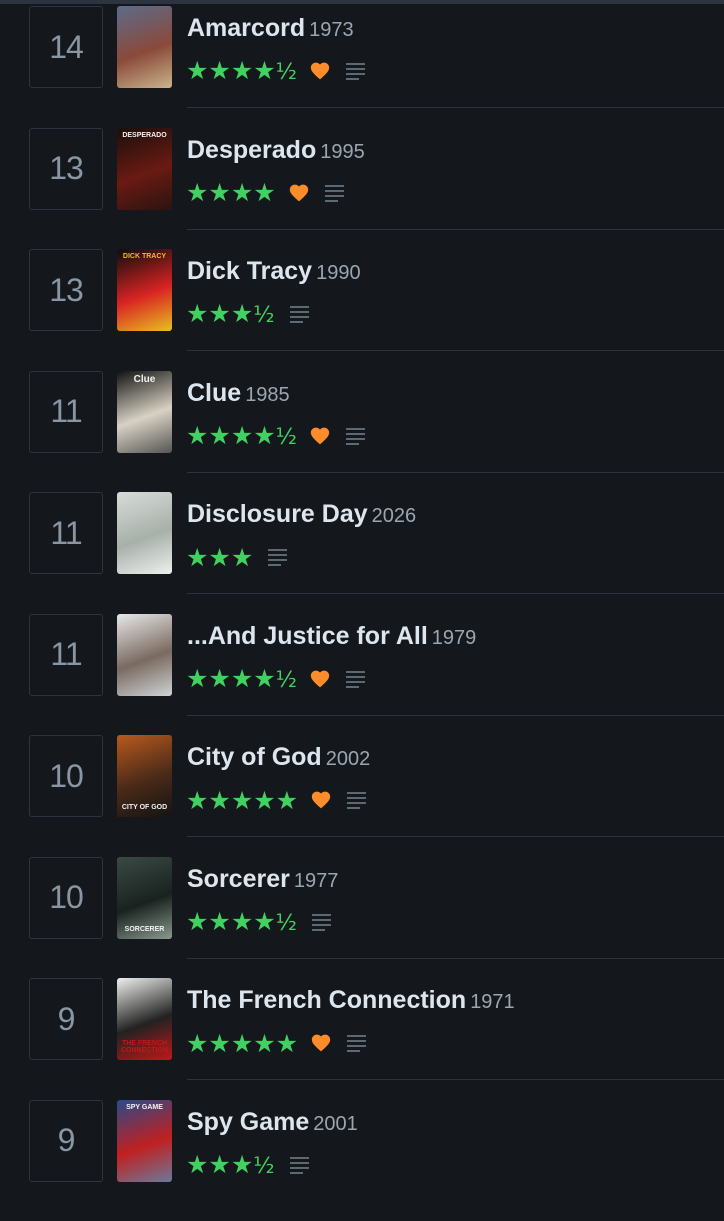  Describe the element at coordinates (362, 310) in the screenshot. I see `film-row: 13DICK TRACYDick Tracy1990★★★½` at that location.